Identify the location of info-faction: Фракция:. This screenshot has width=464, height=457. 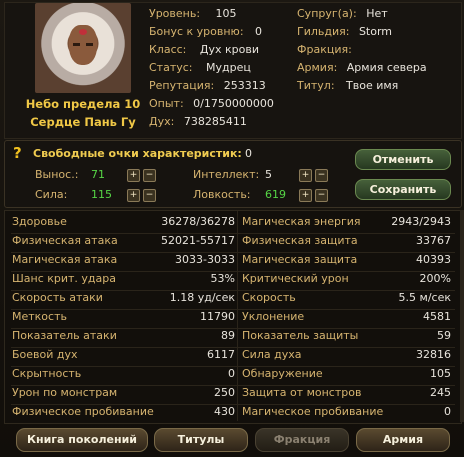
(327, 49).